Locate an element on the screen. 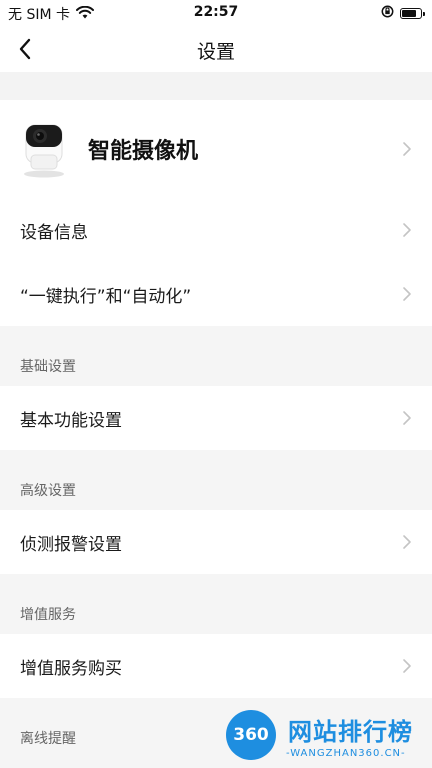 This screenshot has height=768, width=432. detection-alarm-label: 侦测报警设置 is located at coordinates (71, 544).